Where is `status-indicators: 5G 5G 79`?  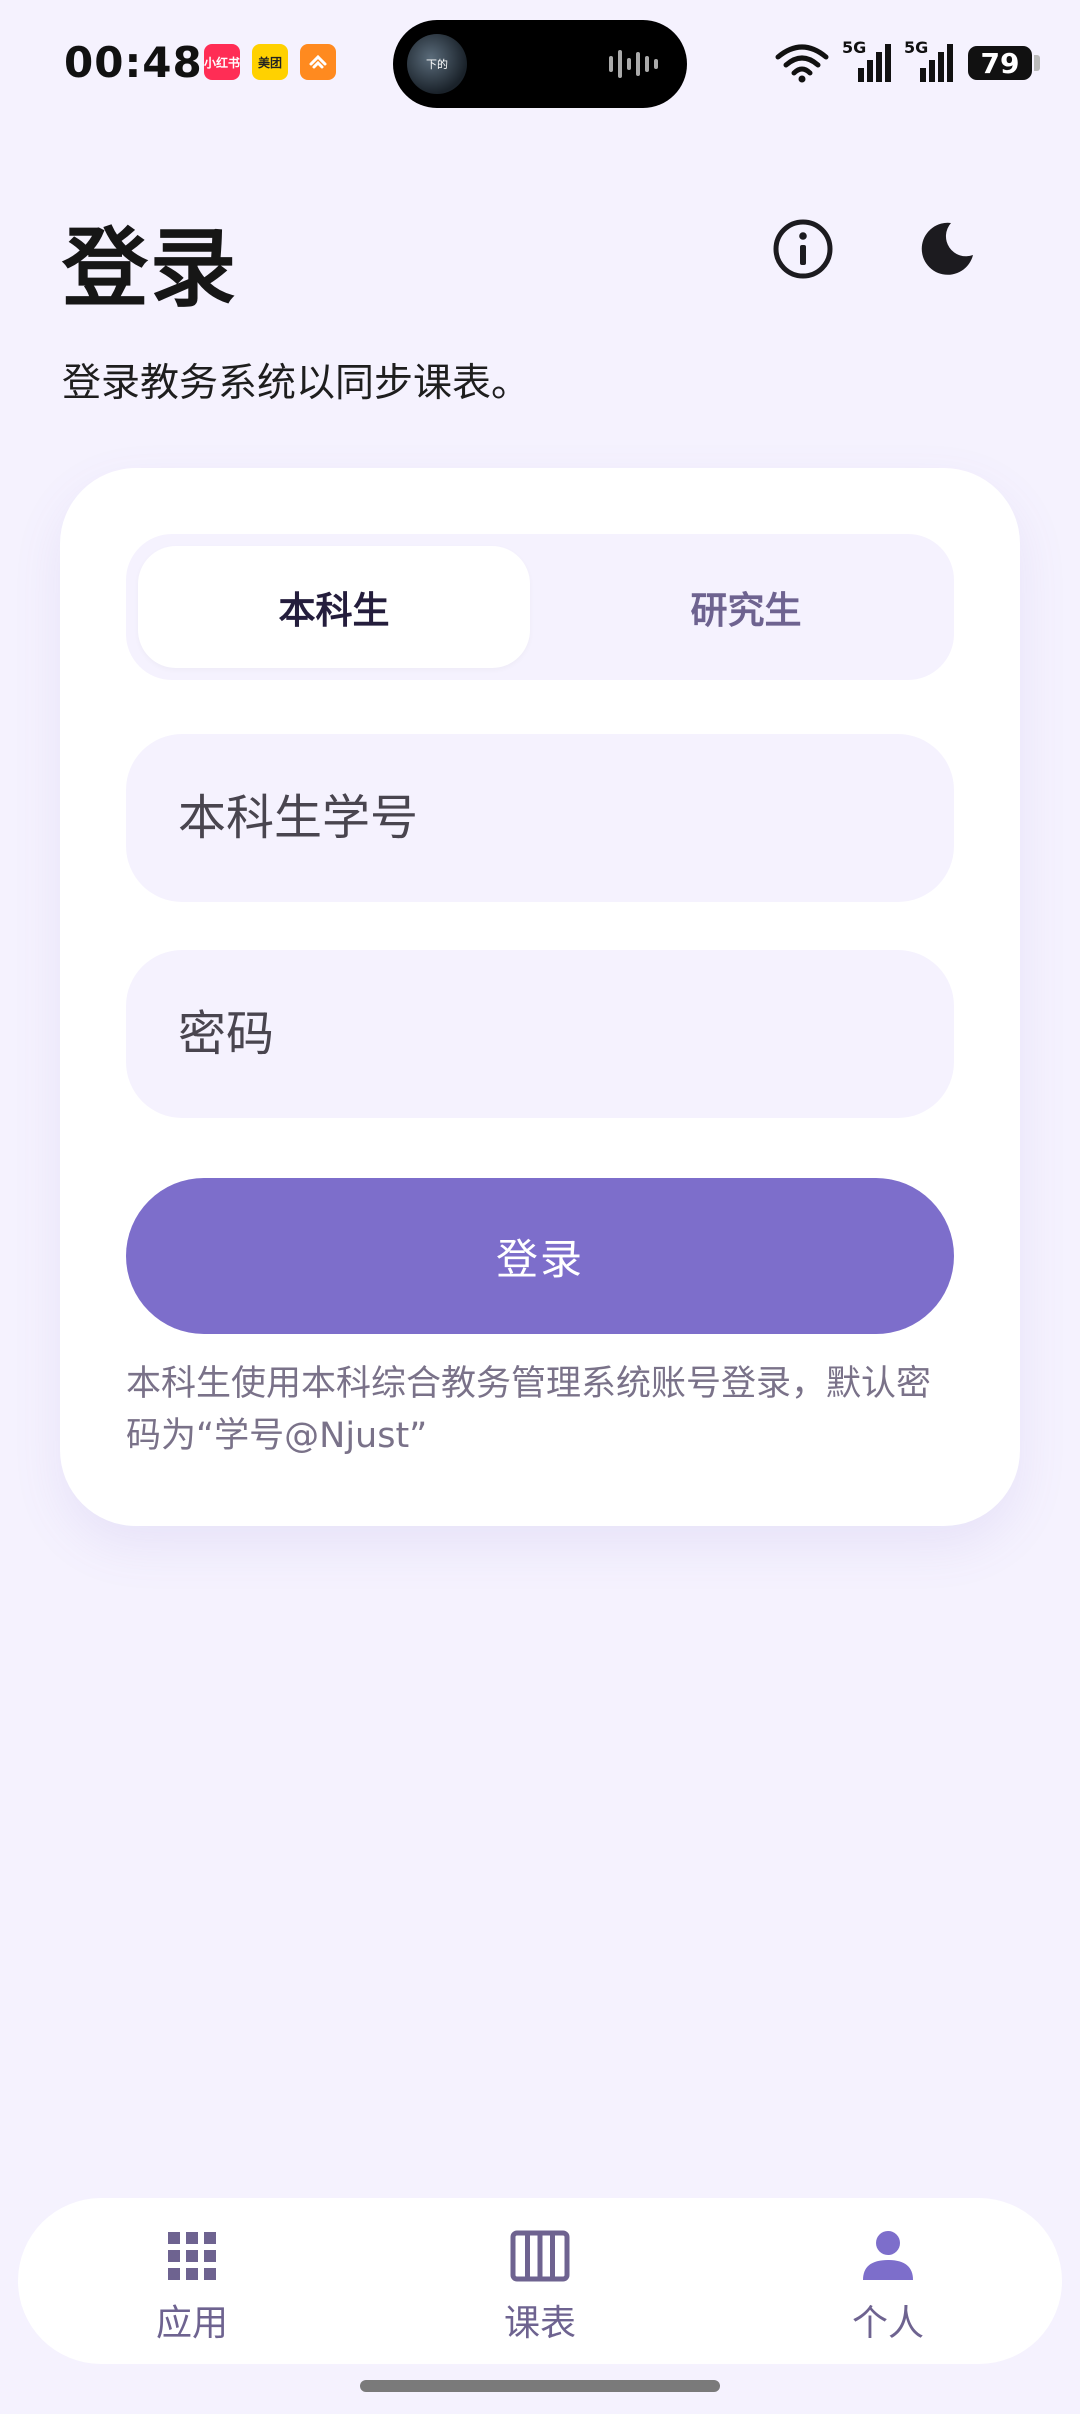 status-indicators: 5G 5G 79 is located at coordinates (907, 63).